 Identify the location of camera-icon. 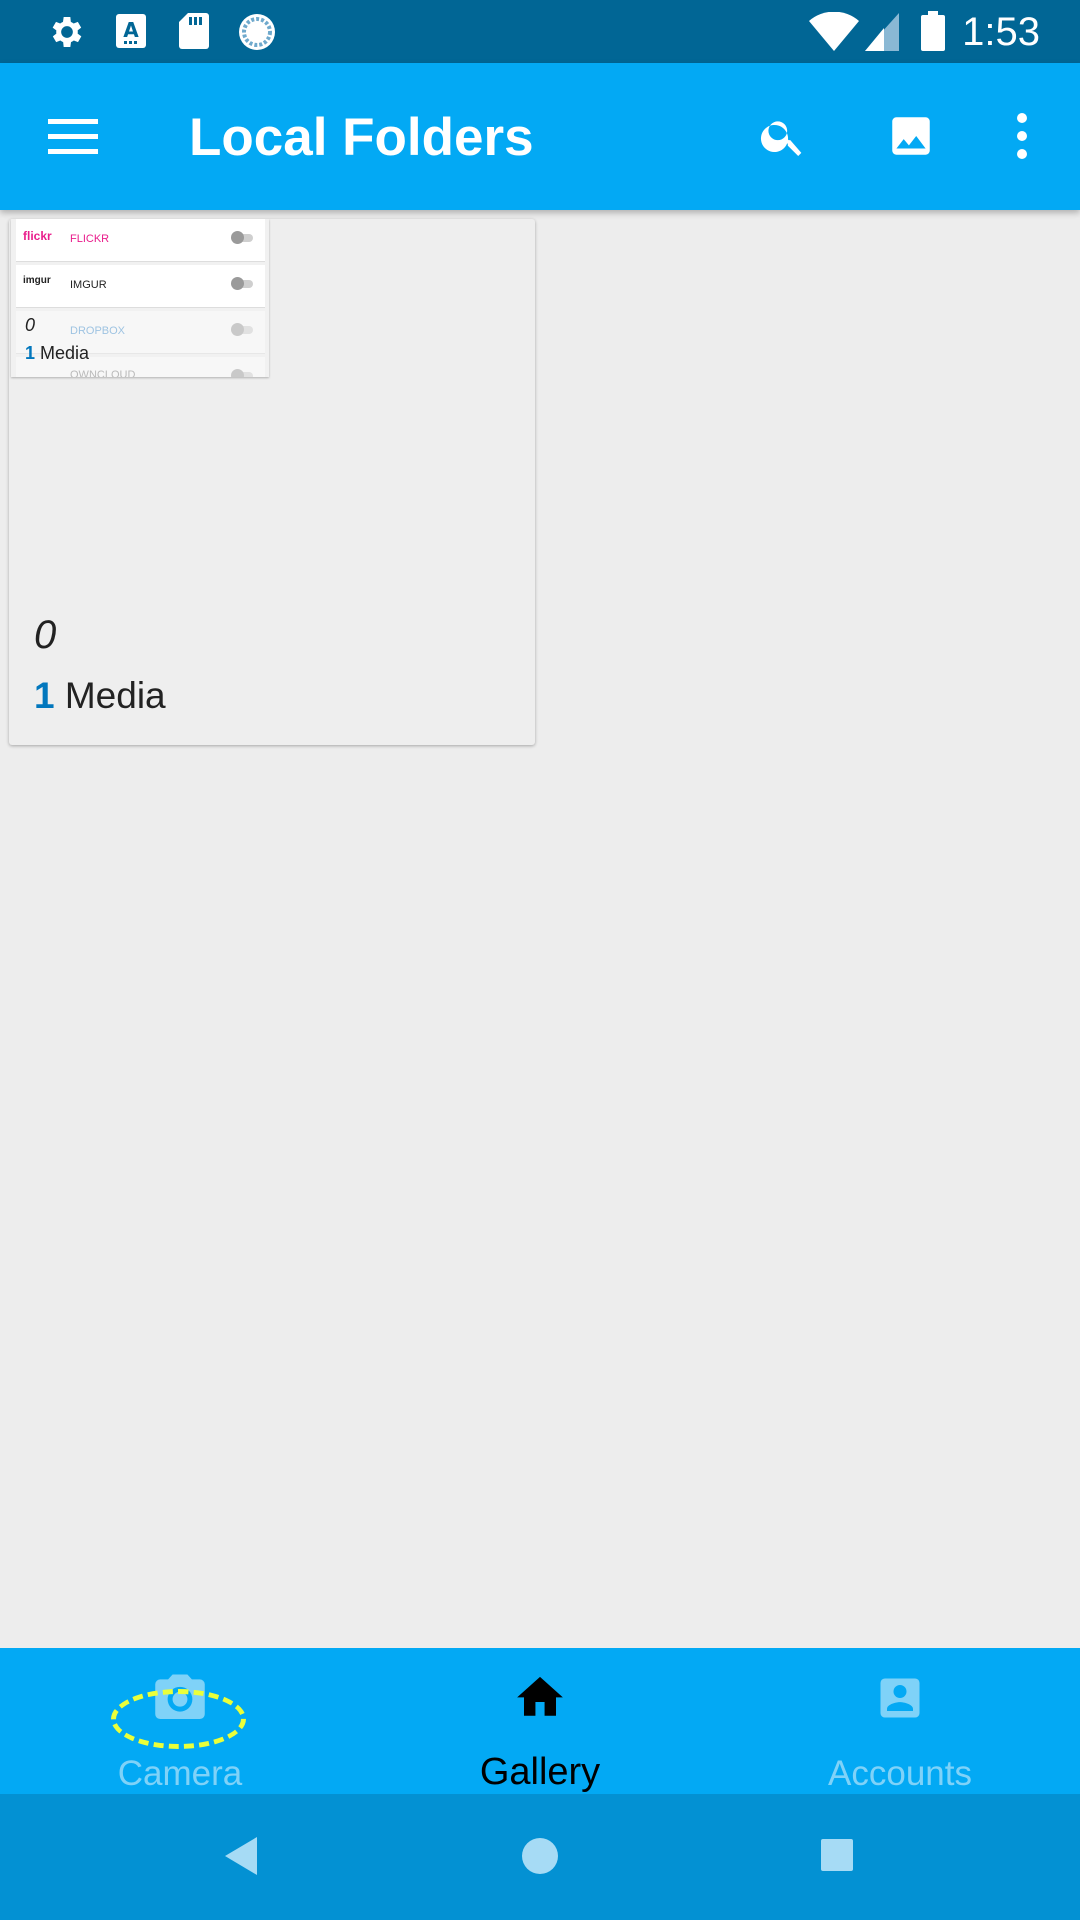
(180, 1697).